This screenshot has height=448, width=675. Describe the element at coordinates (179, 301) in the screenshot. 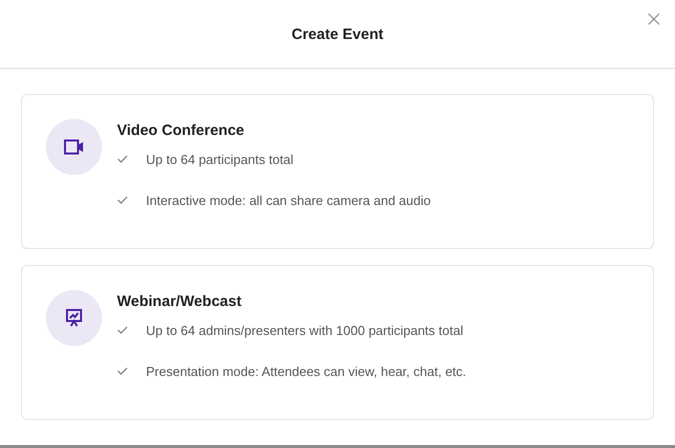

I see `option-title: Webinar/Webcast` at that location.